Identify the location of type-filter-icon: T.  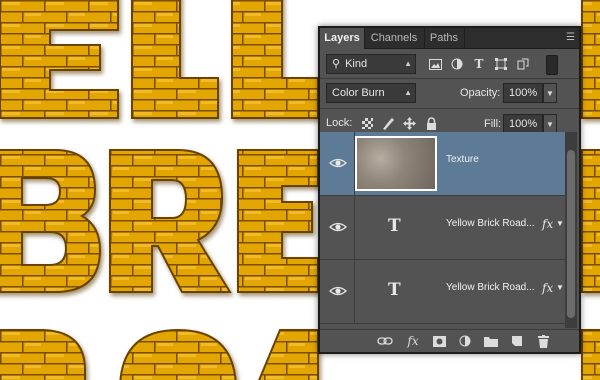
(479, 64).